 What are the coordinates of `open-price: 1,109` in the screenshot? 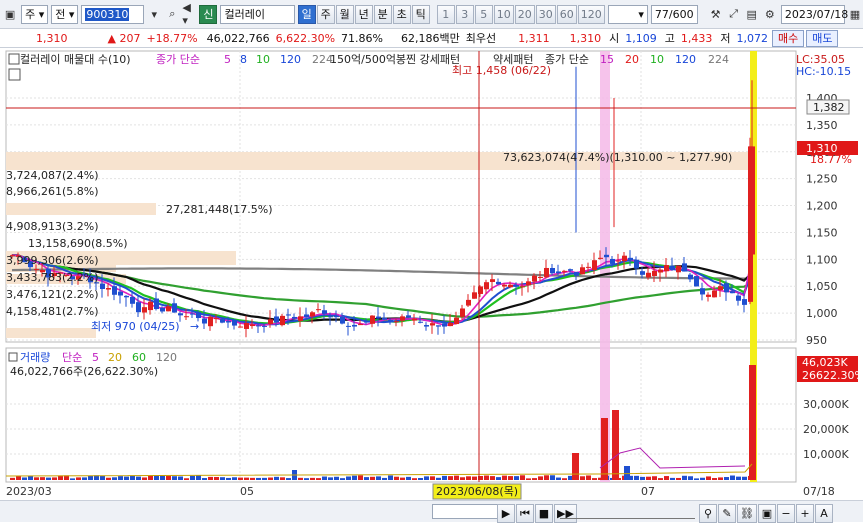 It's located at (641, 38).